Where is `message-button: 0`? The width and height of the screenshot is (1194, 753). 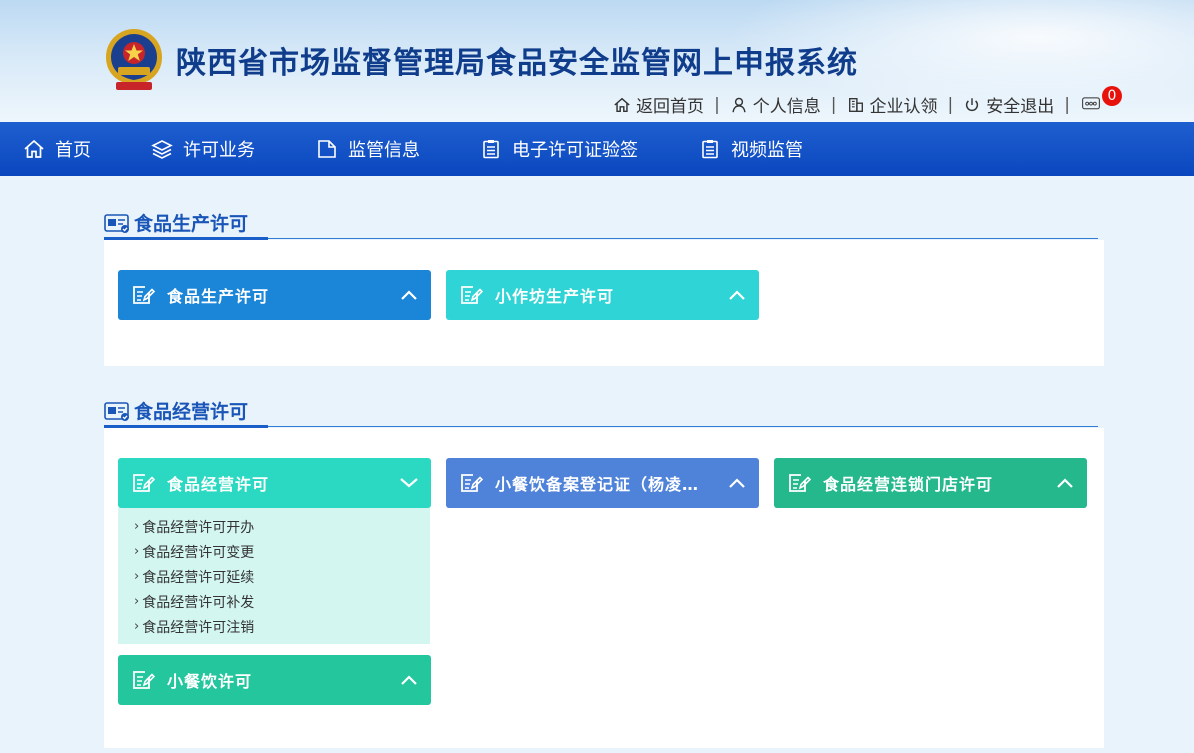 message-button: 0 is located at coordinates (1102, 100).